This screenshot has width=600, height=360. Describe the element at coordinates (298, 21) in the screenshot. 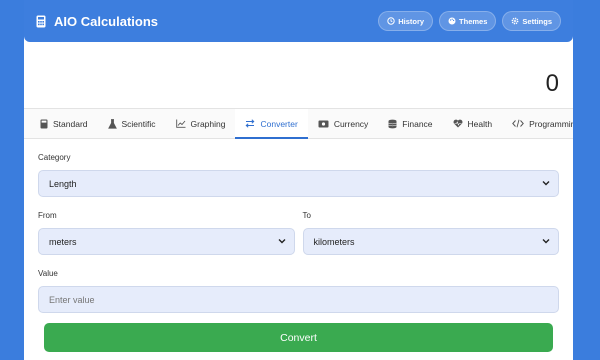

I see `app-header: AIO Calculations History Themes Settings` at that location.